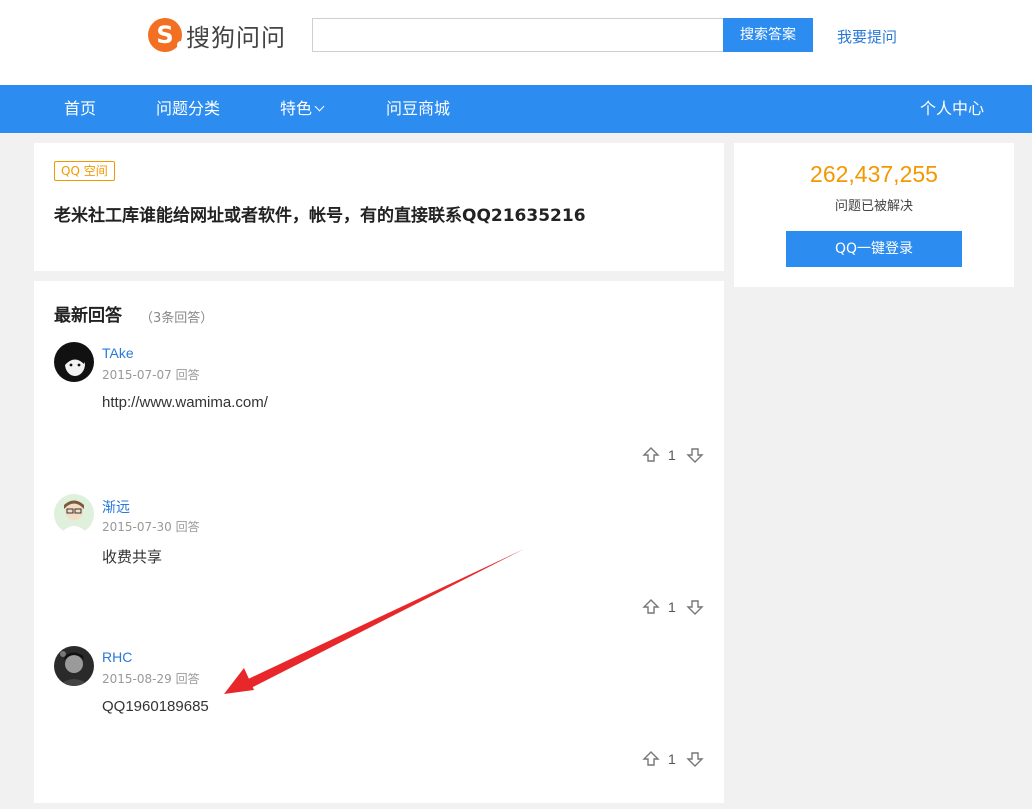  I want to click on answer-body: 收费共享, so click(132, 557).